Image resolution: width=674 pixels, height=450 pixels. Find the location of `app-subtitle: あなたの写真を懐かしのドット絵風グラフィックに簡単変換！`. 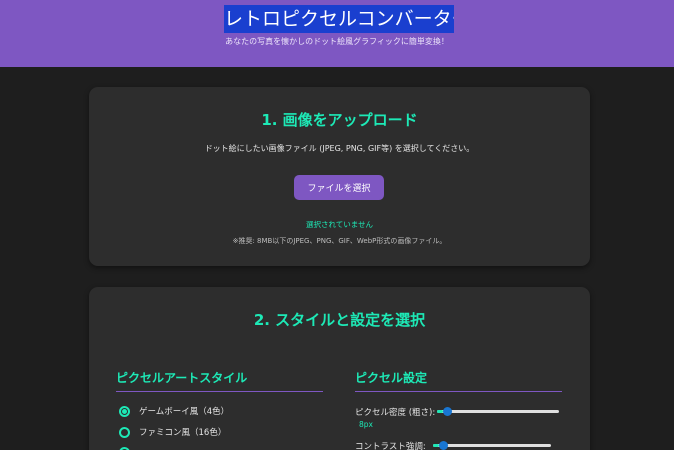

app-subtitle: あなたの写真を懐かしのドット絵風グラフィックに簡単変換！ is located at coordinates (337, 41).